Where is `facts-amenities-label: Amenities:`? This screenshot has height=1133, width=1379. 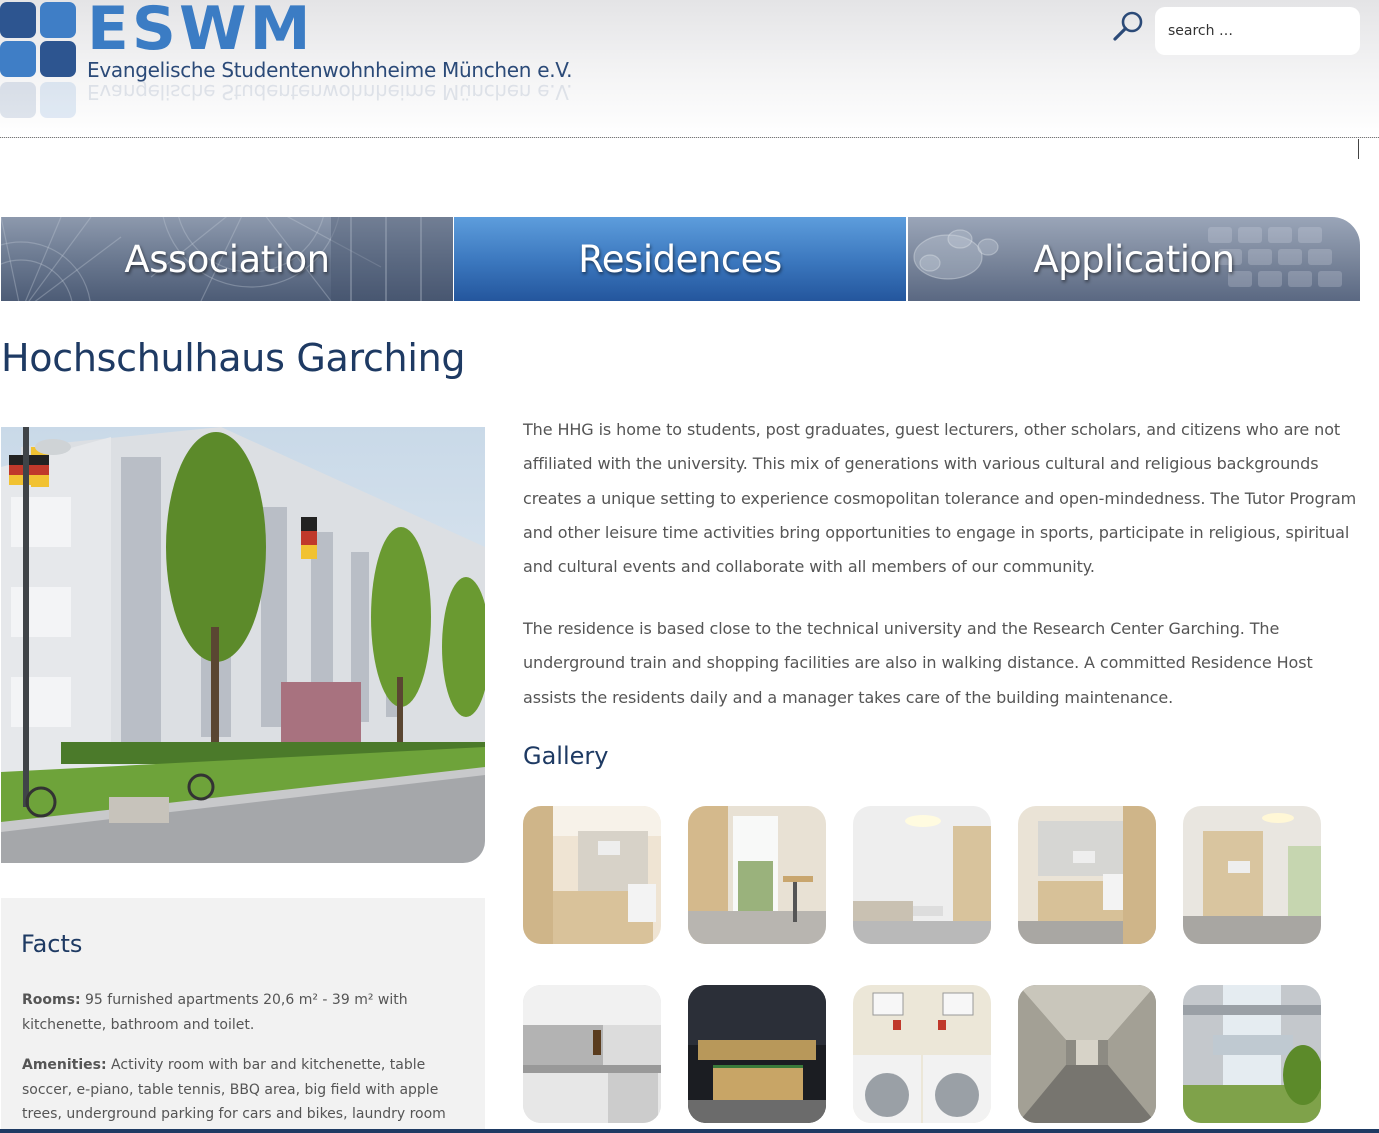
facts-amenities-label: Amenities: is located at coordinates (64, 1065).